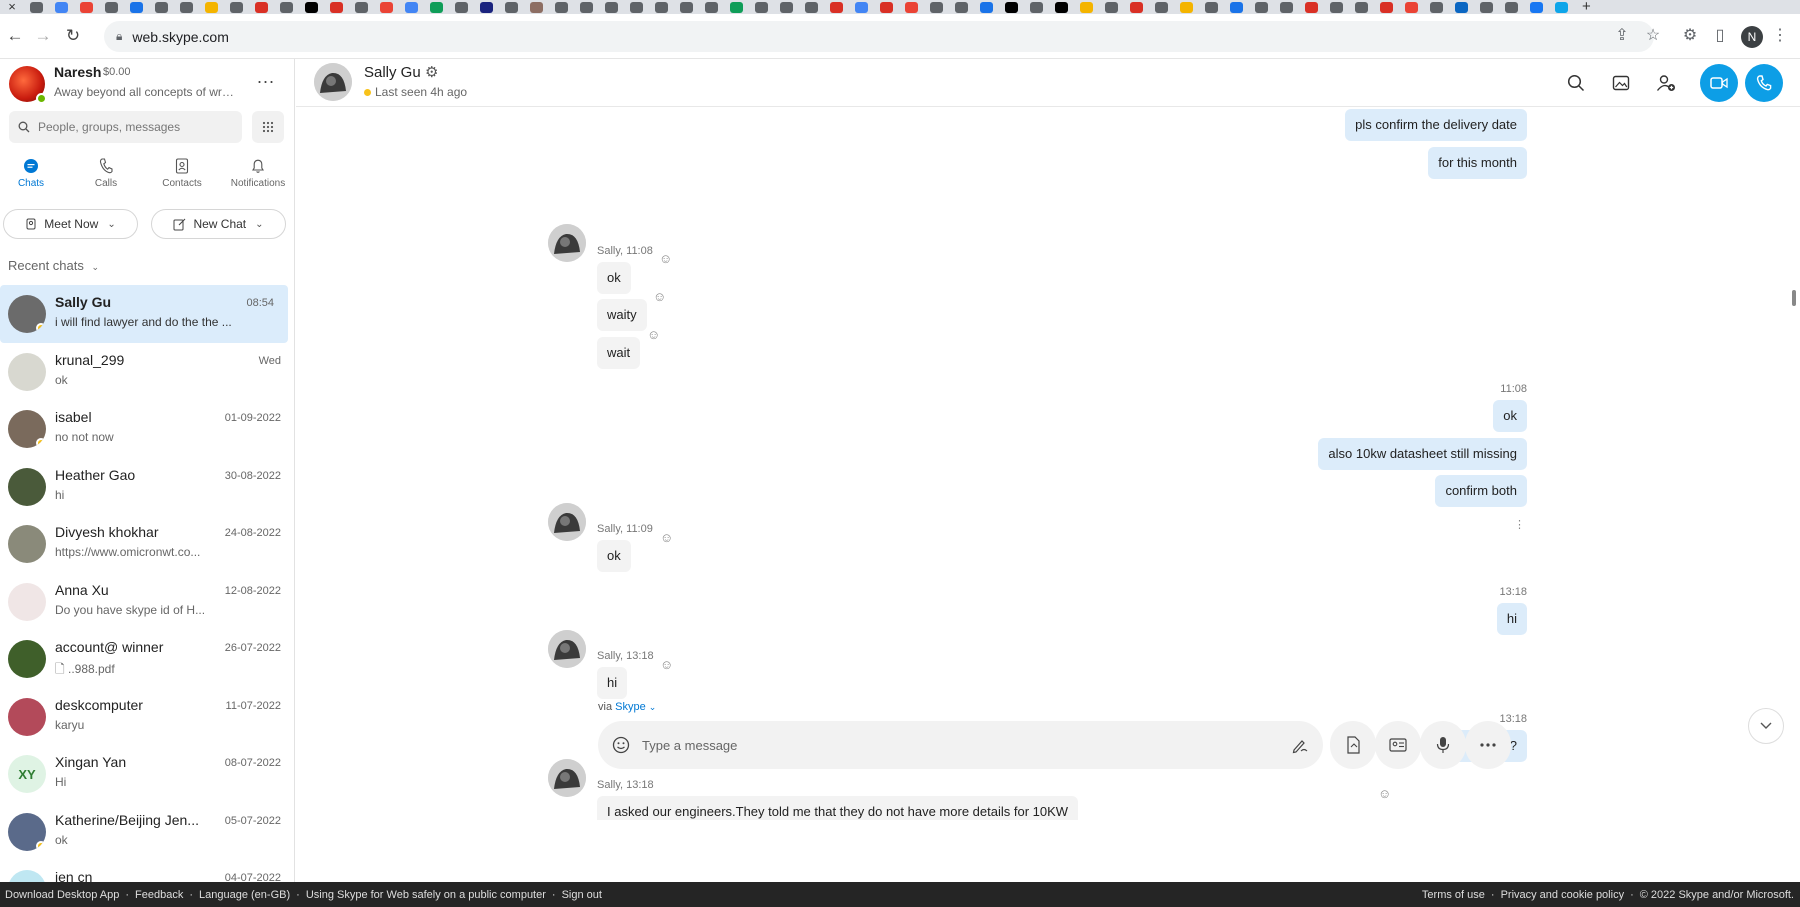 Image resolution: width=1800 pixels, height=907 pixels. Describe the element at coordinates (630, 707) in the screenshot. I see `via-skype-link: Skype` at that location.